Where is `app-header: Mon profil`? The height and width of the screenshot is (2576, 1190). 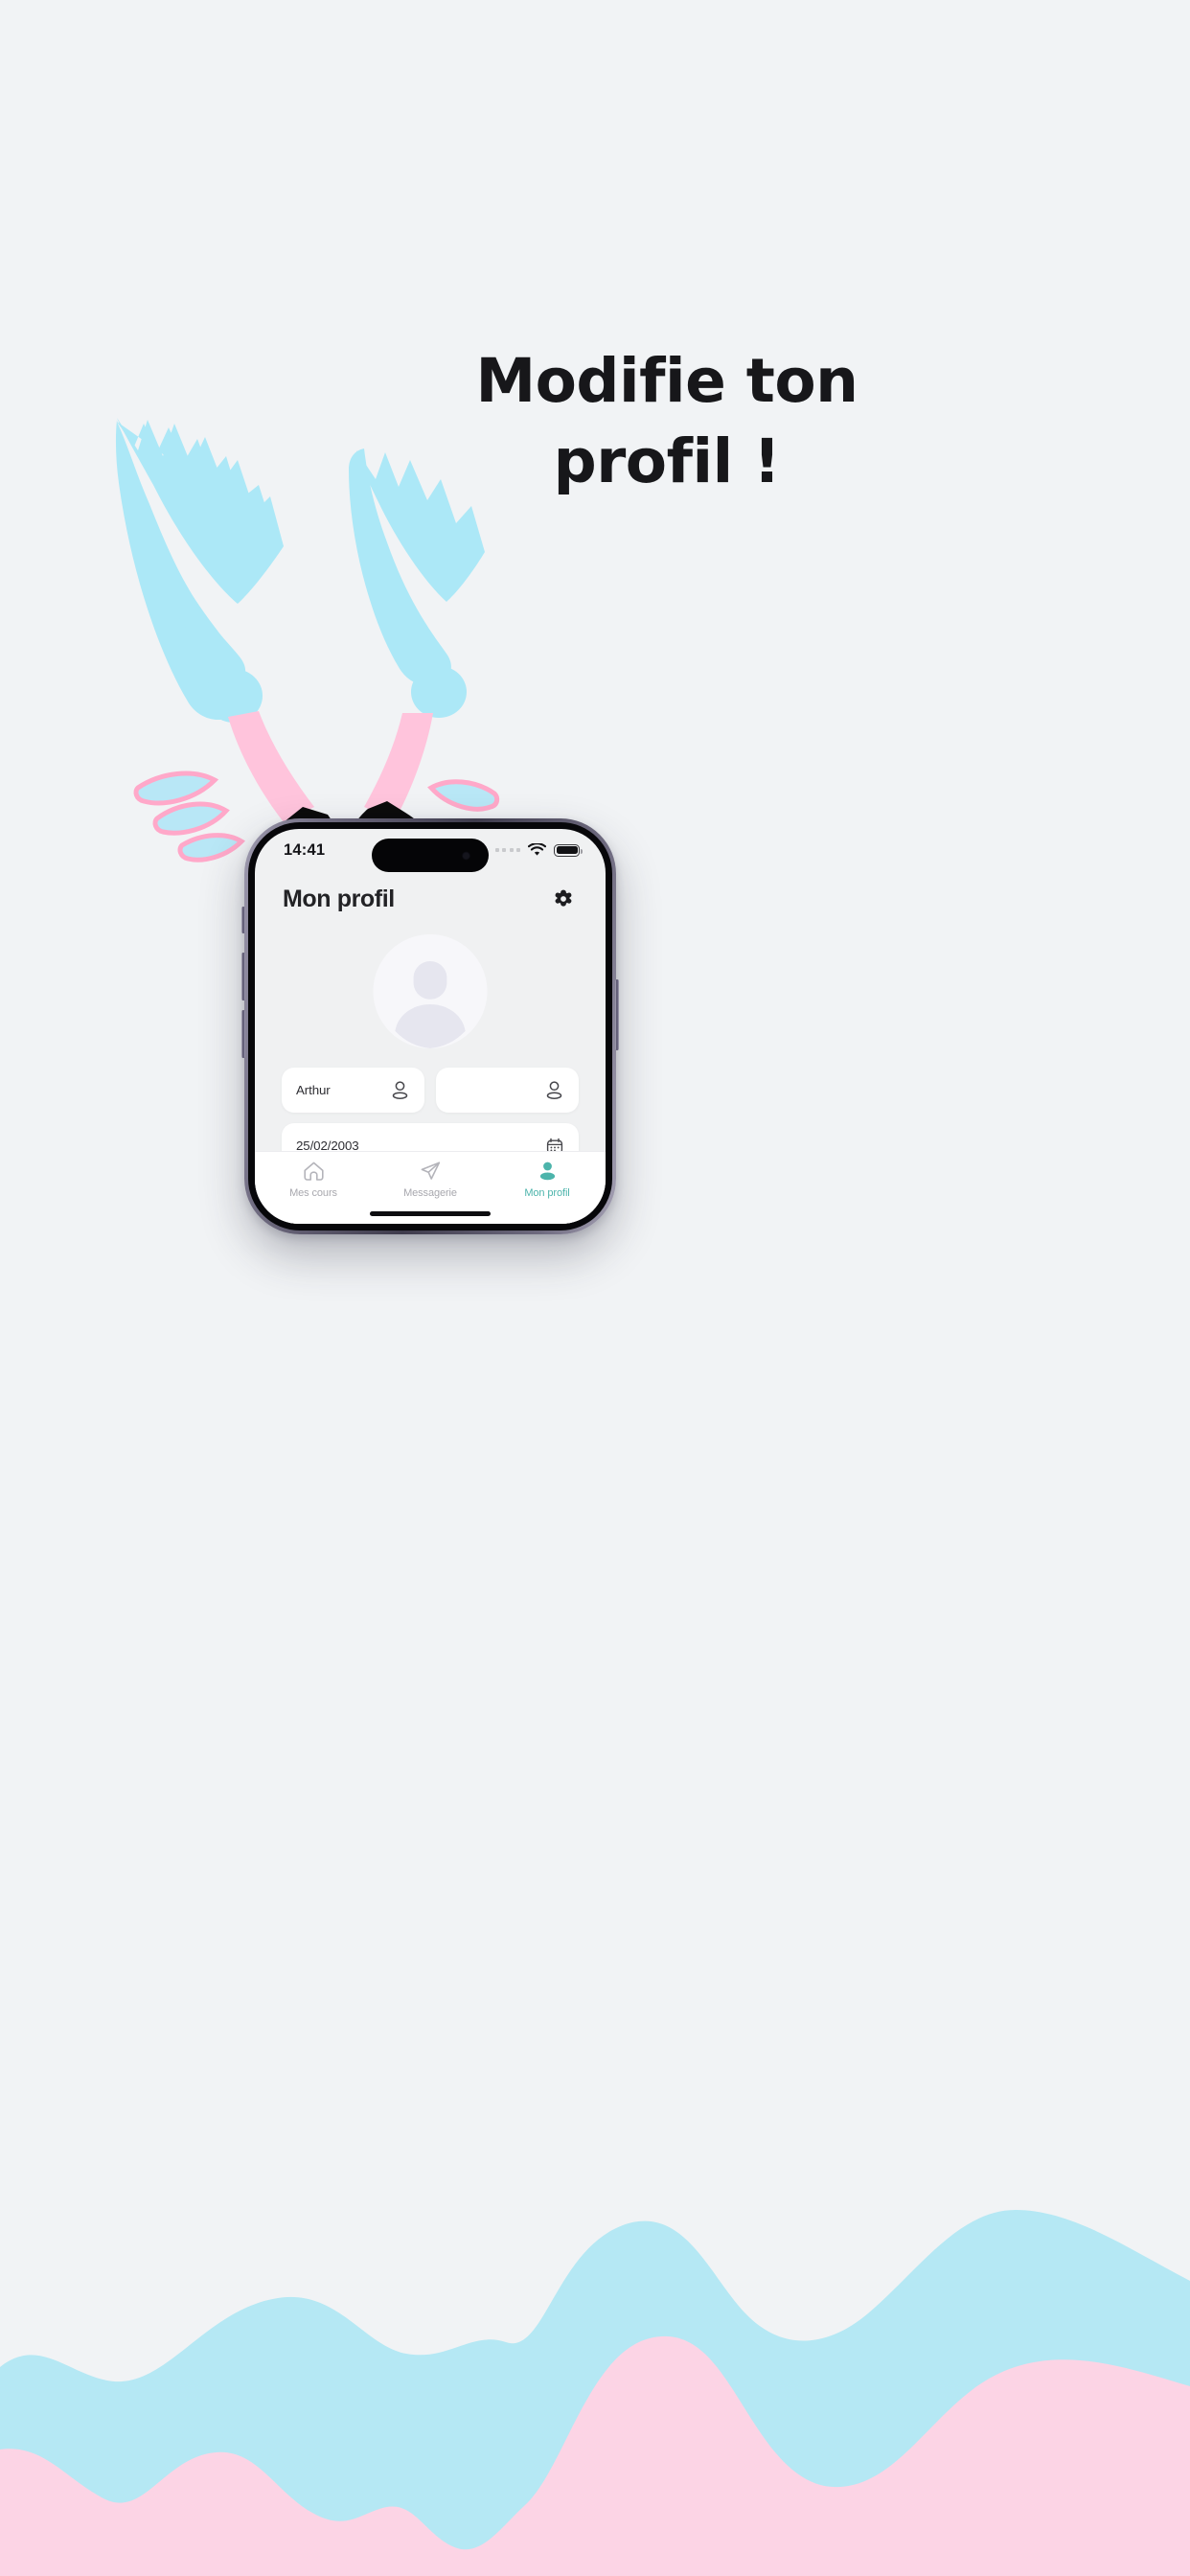
app-header: Mon profil is located at coordinates (430, 899).